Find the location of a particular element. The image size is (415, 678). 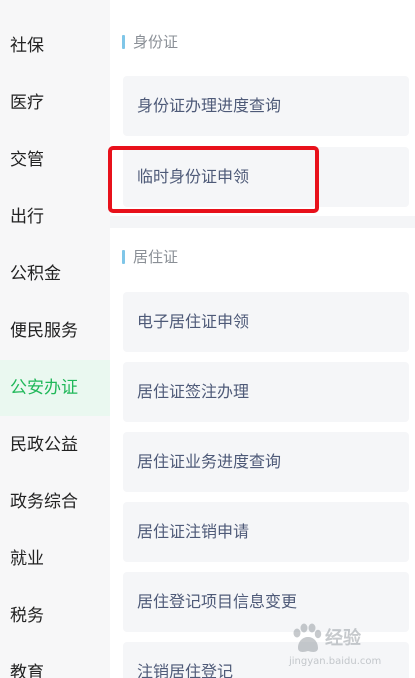

service-card-residence-progress: 居住证业务进度查询 is located at coordinates (266, 462).